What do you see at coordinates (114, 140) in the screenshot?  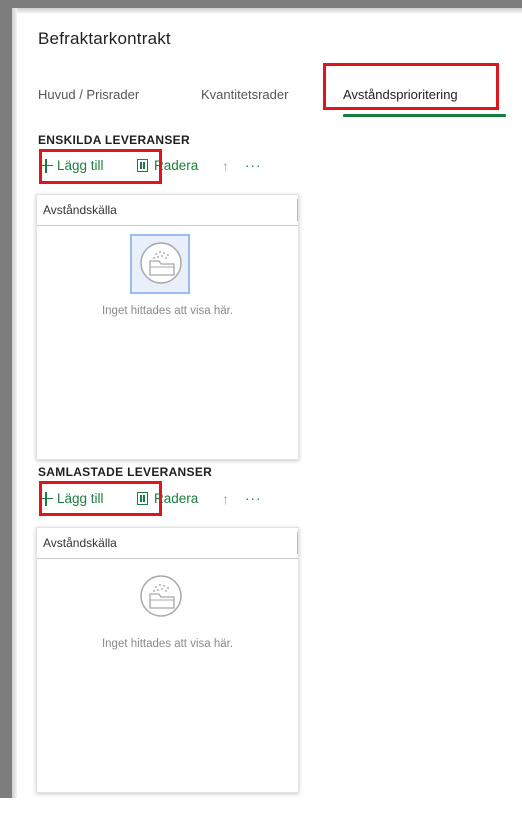 I see `section-title-enskilda: ENSKILDA LEVERANSER` at bounding box center [114, 140].